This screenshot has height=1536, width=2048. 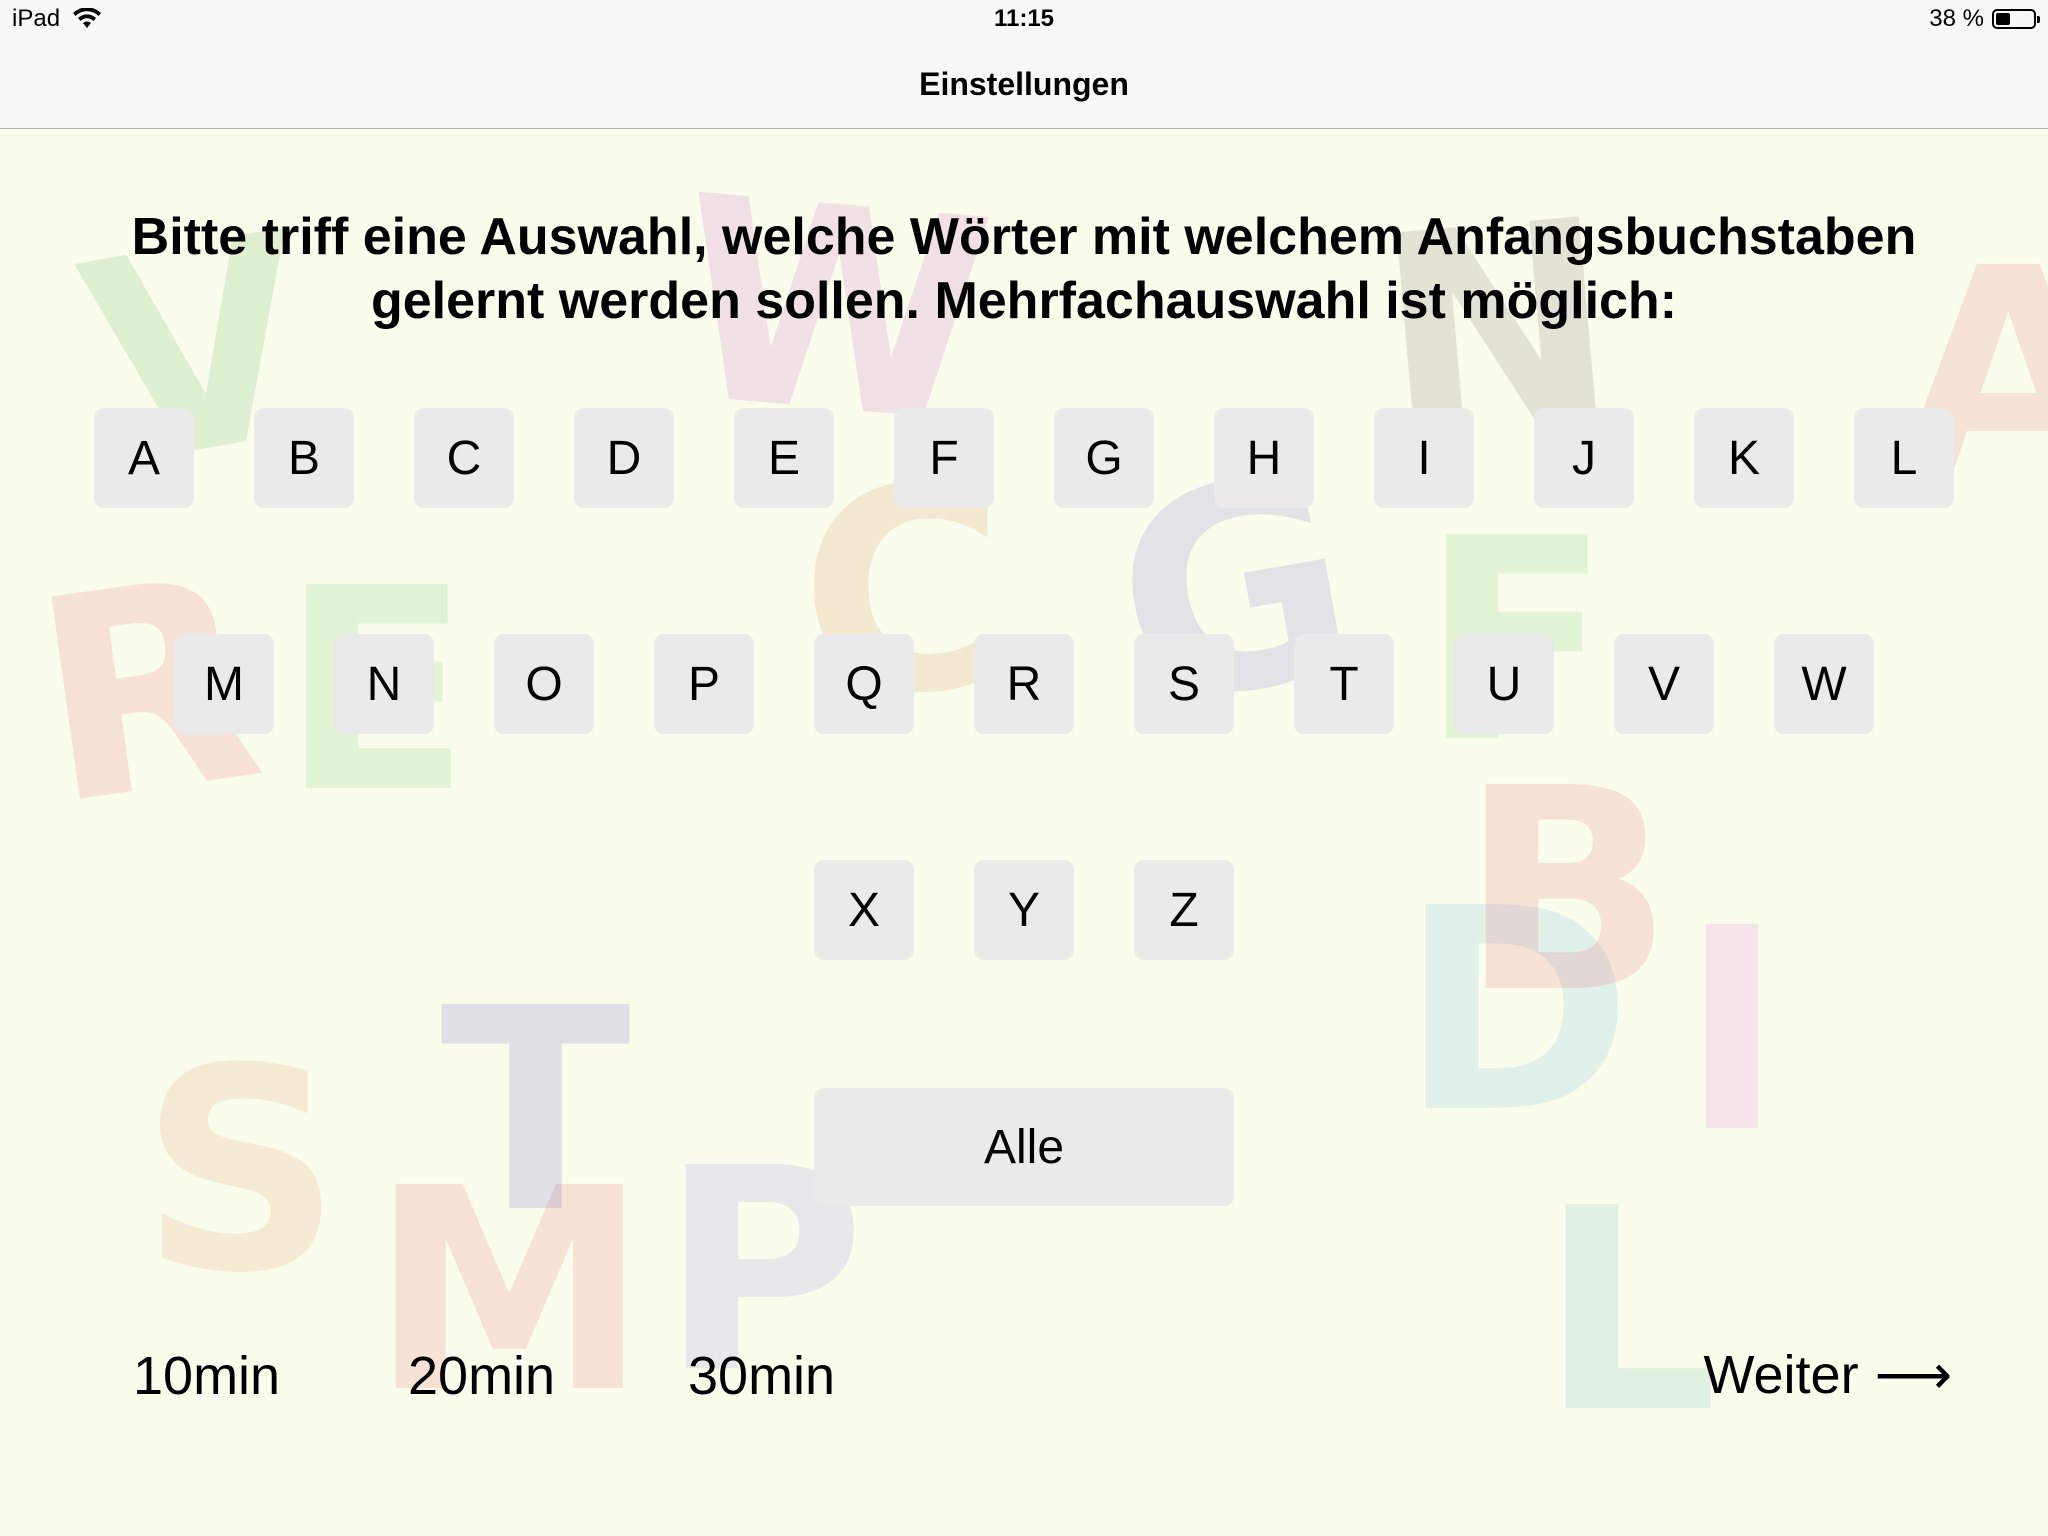 What do you see at coordinates (481, 1376) in the screenshot?
I see `time-option-20min: 20min` at bounding box center [481, 1376].